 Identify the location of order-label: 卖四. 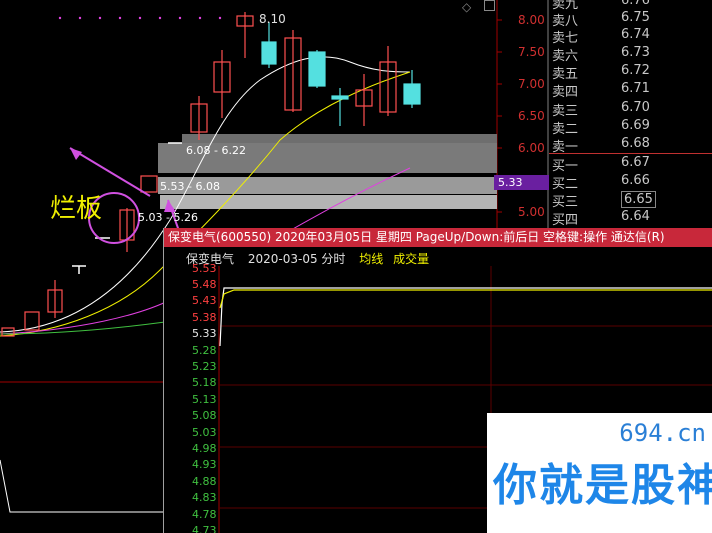
(565, 92).